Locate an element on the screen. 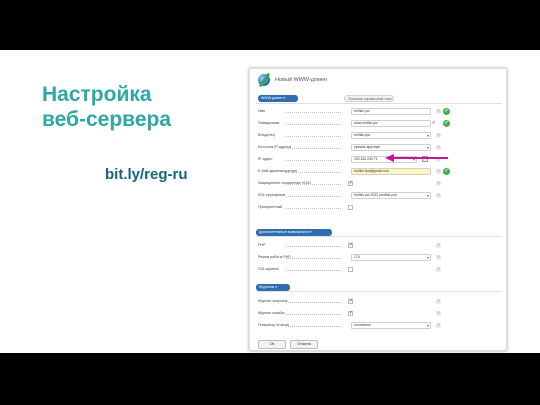 This screenshot has height=405, width=540. form-row: Источник IP-адресауказать вручную? is located at coordinates (379, 147).